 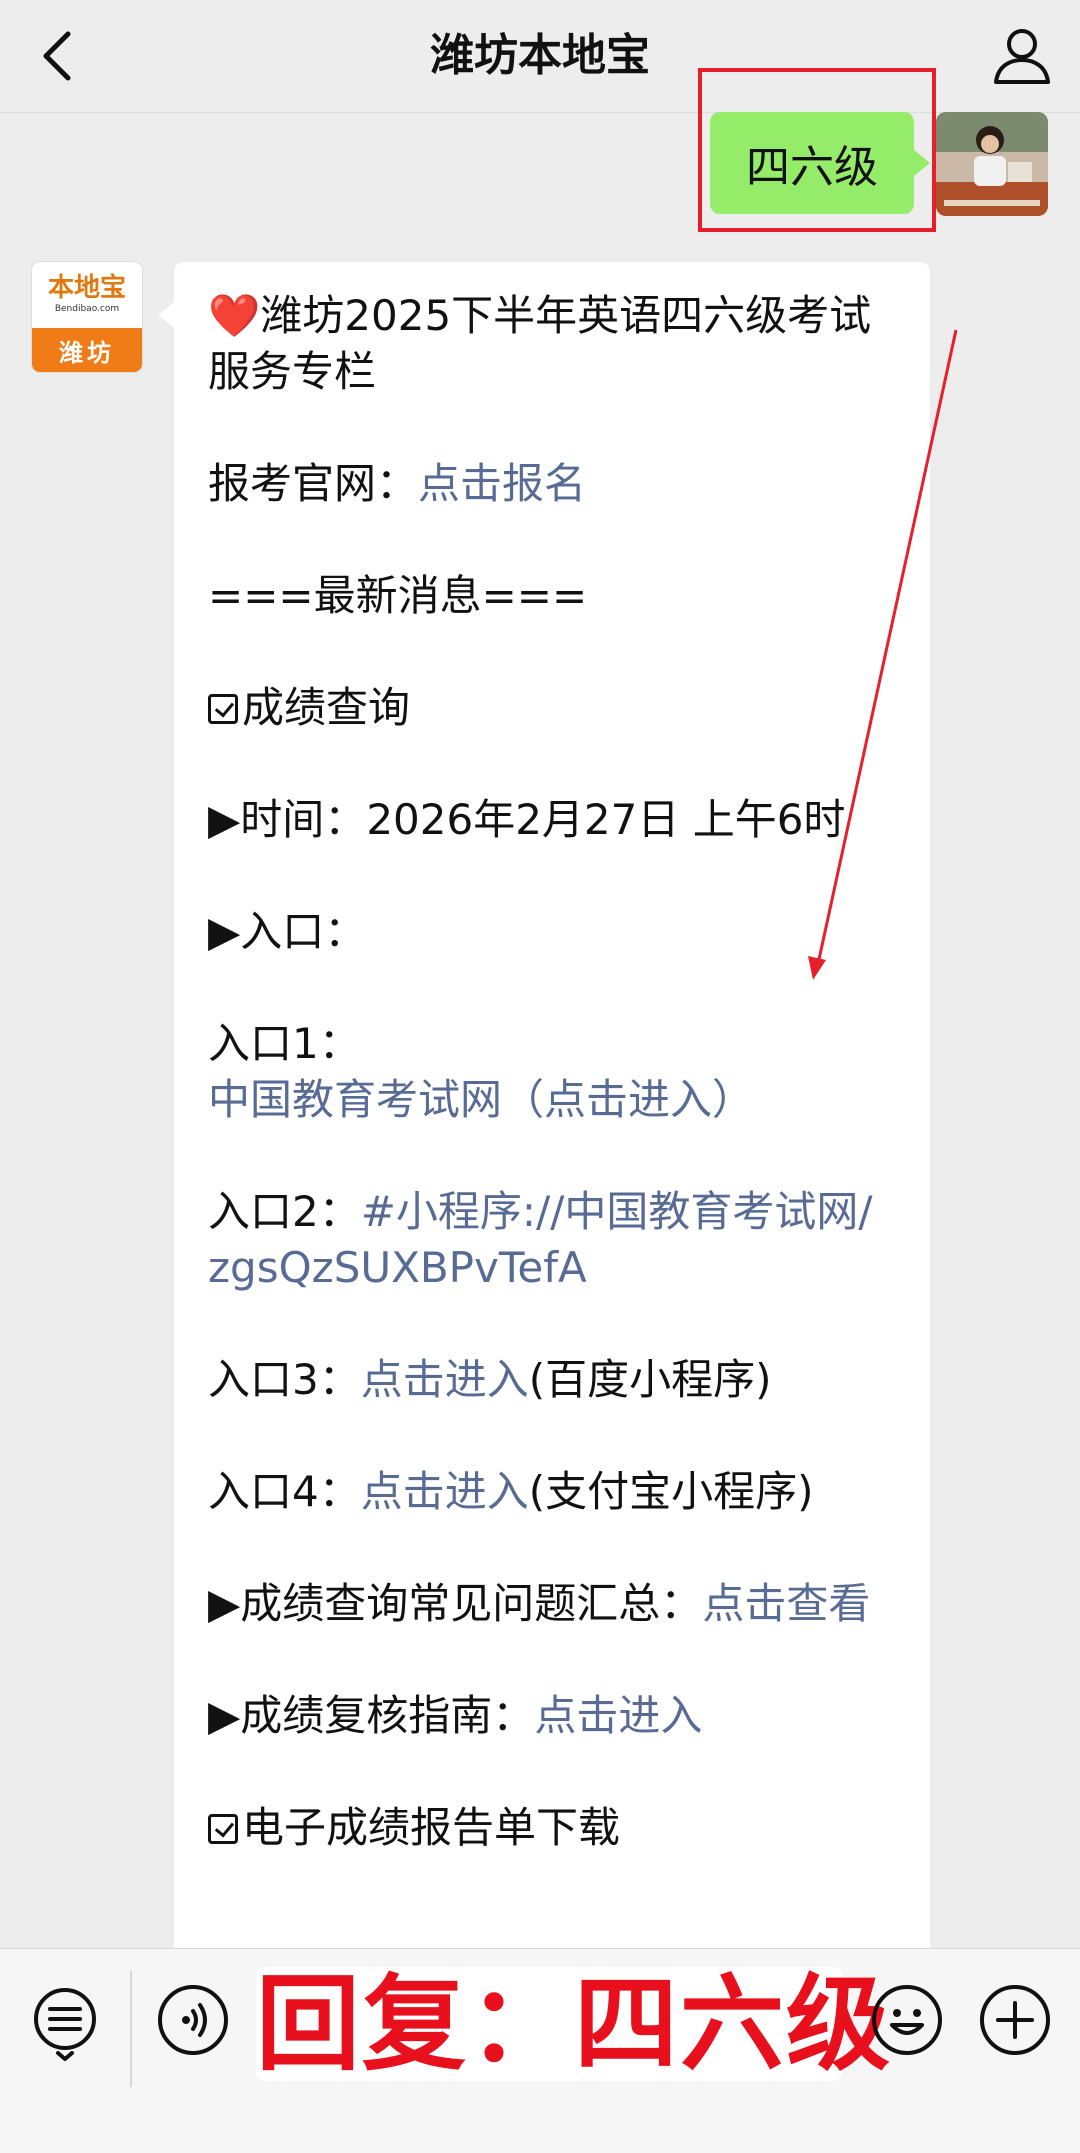 What do you see at coordinates (131, 2029) in the screenshot?
I see `bar-divider` at bounding box center [131, 2029].